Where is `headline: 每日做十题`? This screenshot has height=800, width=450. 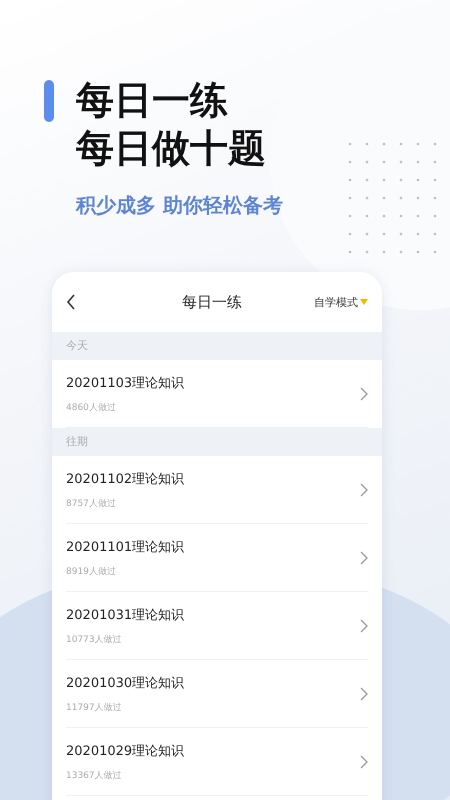 headline: 每日做十题 is located at coordinates (171, 148).